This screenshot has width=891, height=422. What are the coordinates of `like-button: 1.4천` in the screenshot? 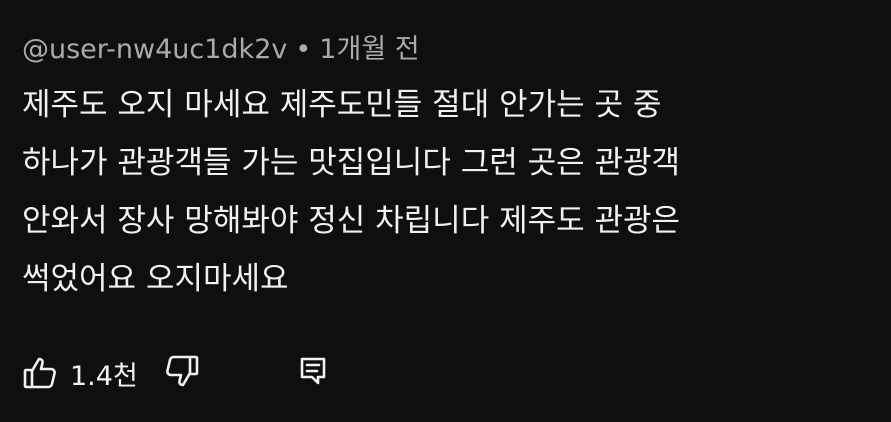 It's located at (80, 373).